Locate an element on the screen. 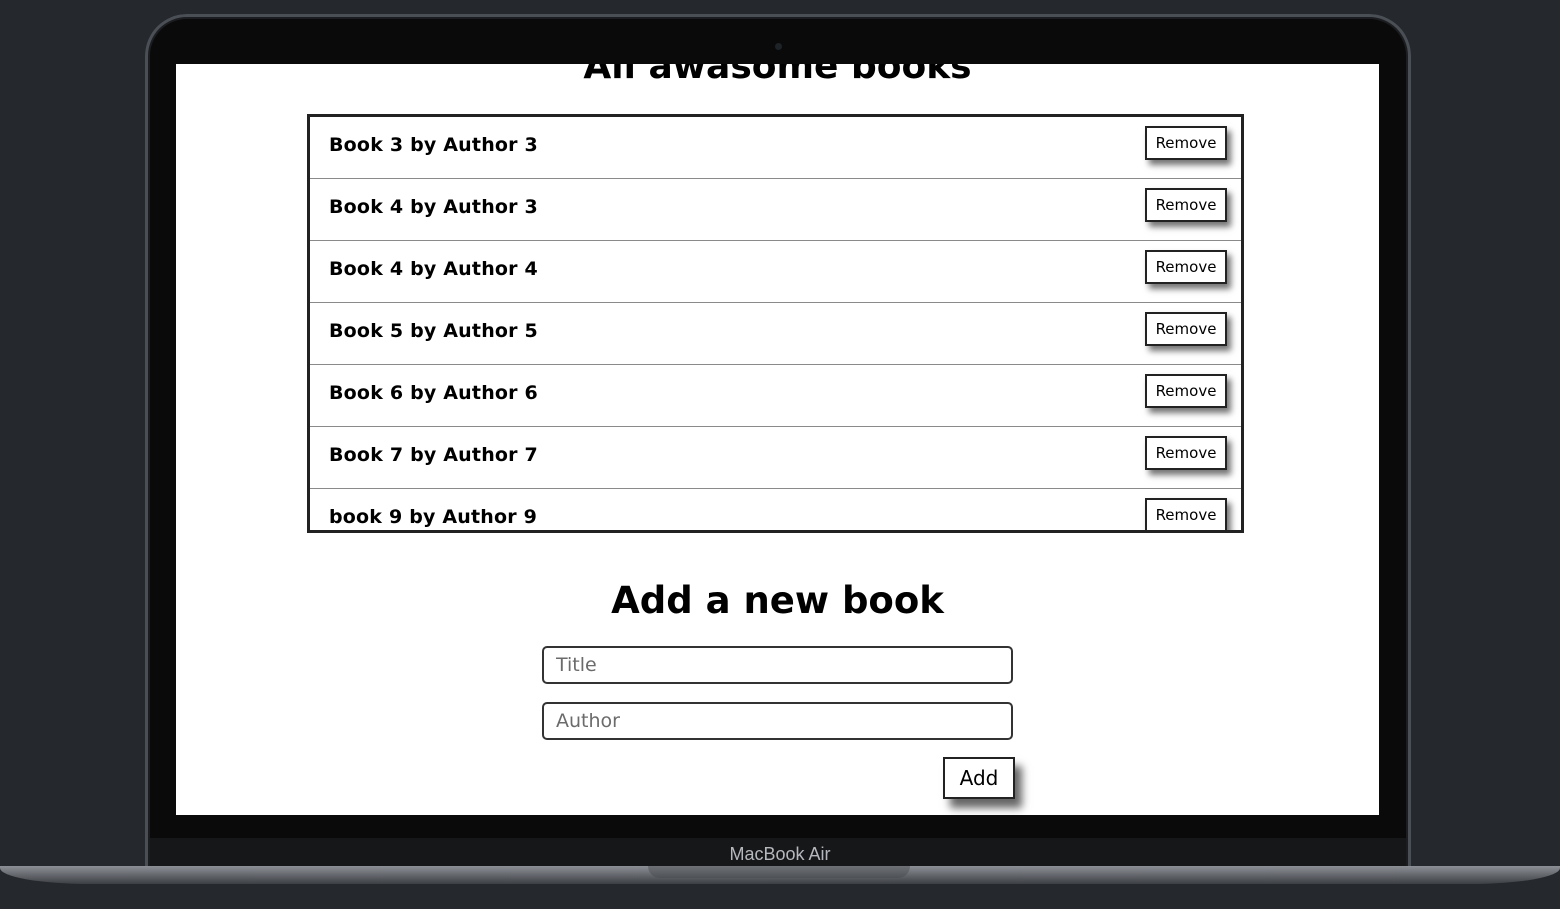 This screenshot has height=909, width=1560. list-item: Book 4 by Author 4 Remove is located at coordinates (775, 272).